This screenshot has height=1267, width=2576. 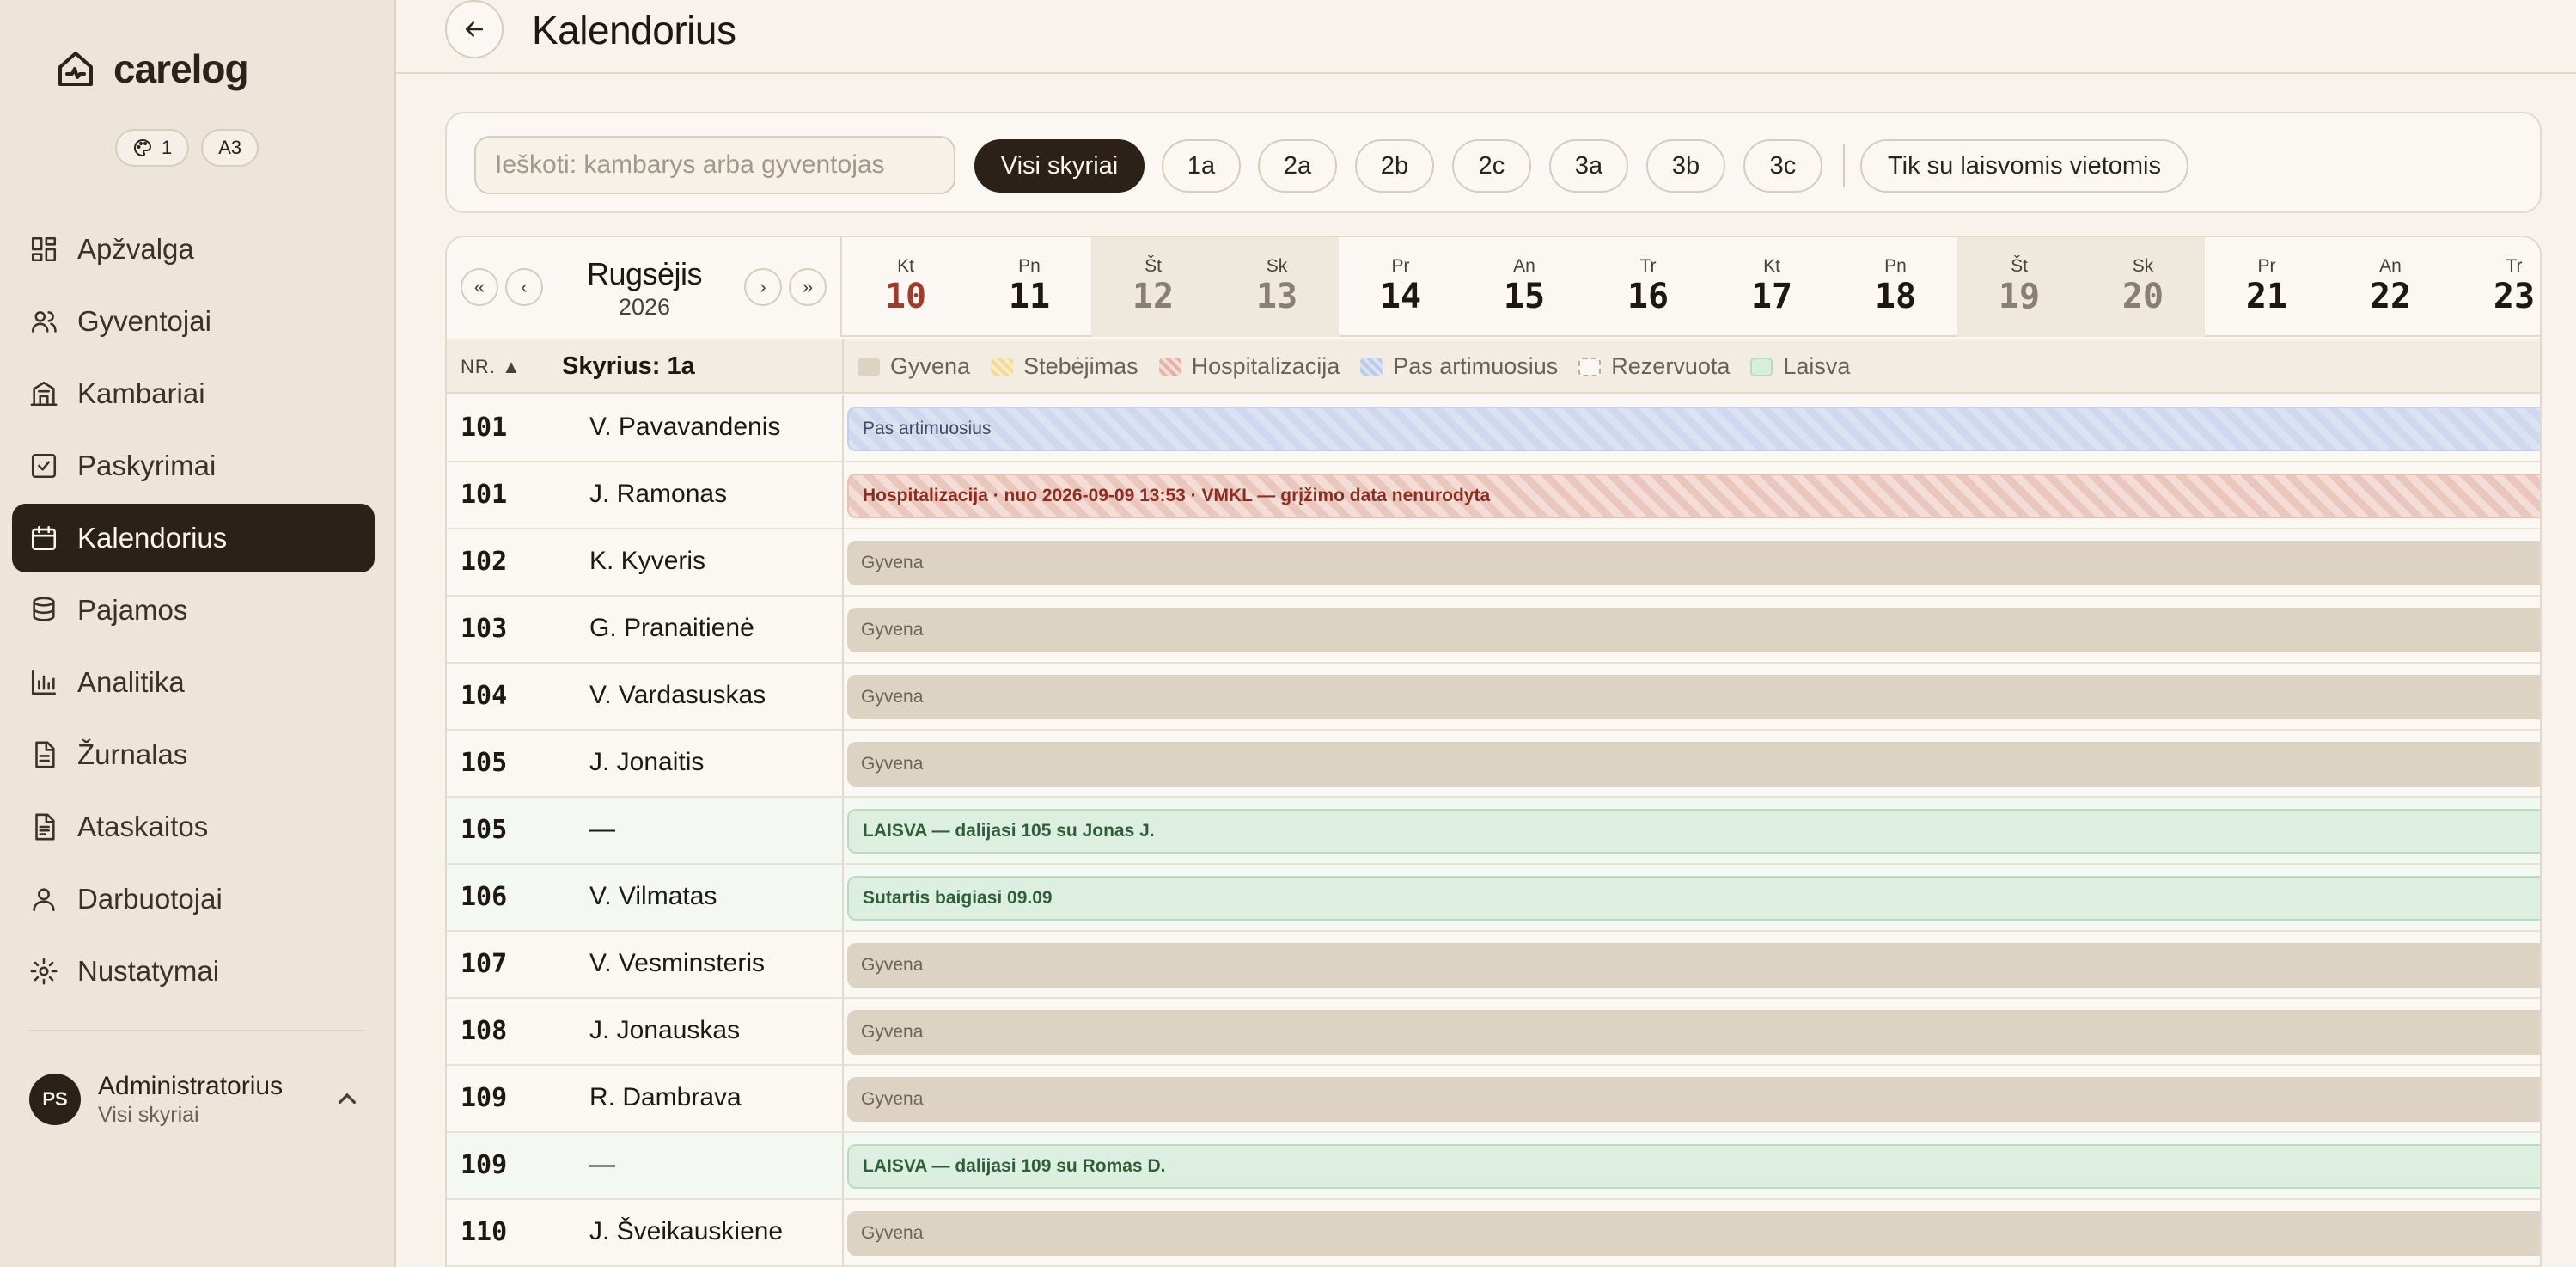 I want to click on room-number: 105, so click(x=484, y=830).